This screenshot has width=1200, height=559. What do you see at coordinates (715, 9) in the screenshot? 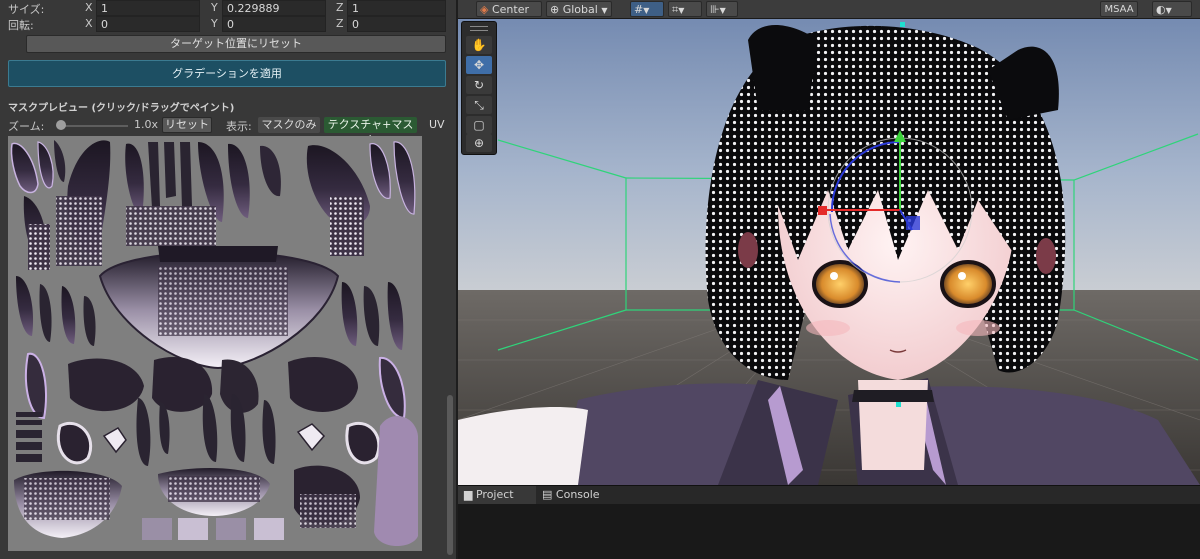
I see `ruler-icon: ⊪` at bounding box center [715, 9].